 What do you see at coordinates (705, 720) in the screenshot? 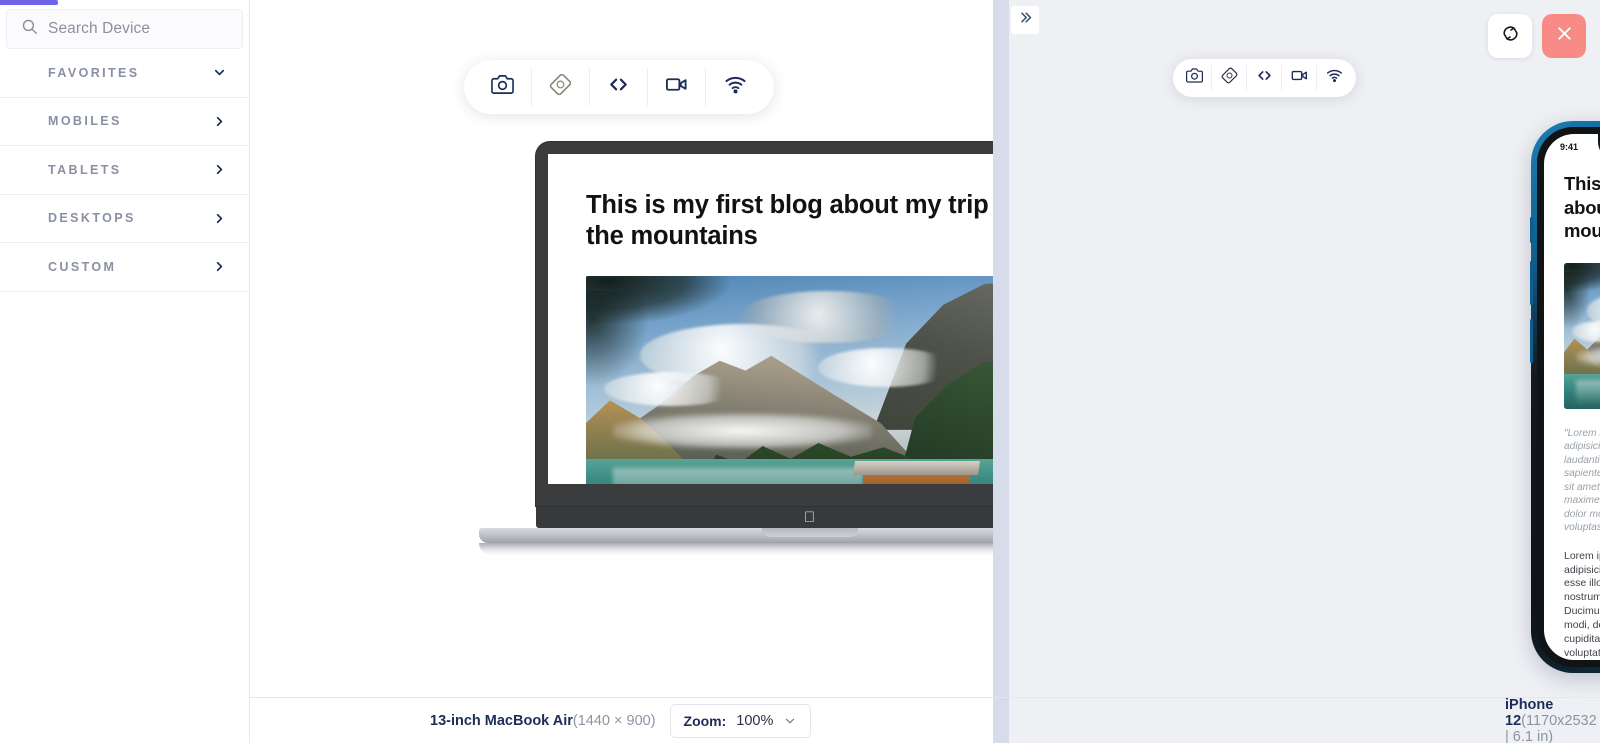
I see `zoom-label: Zoom:` at bounding box center [705, 720].